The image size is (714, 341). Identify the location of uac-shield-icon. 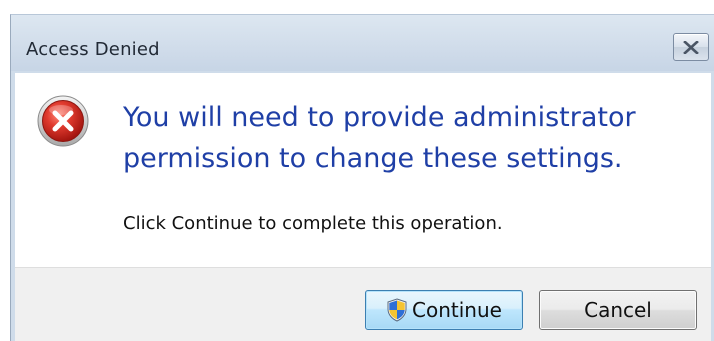
(397, 310).